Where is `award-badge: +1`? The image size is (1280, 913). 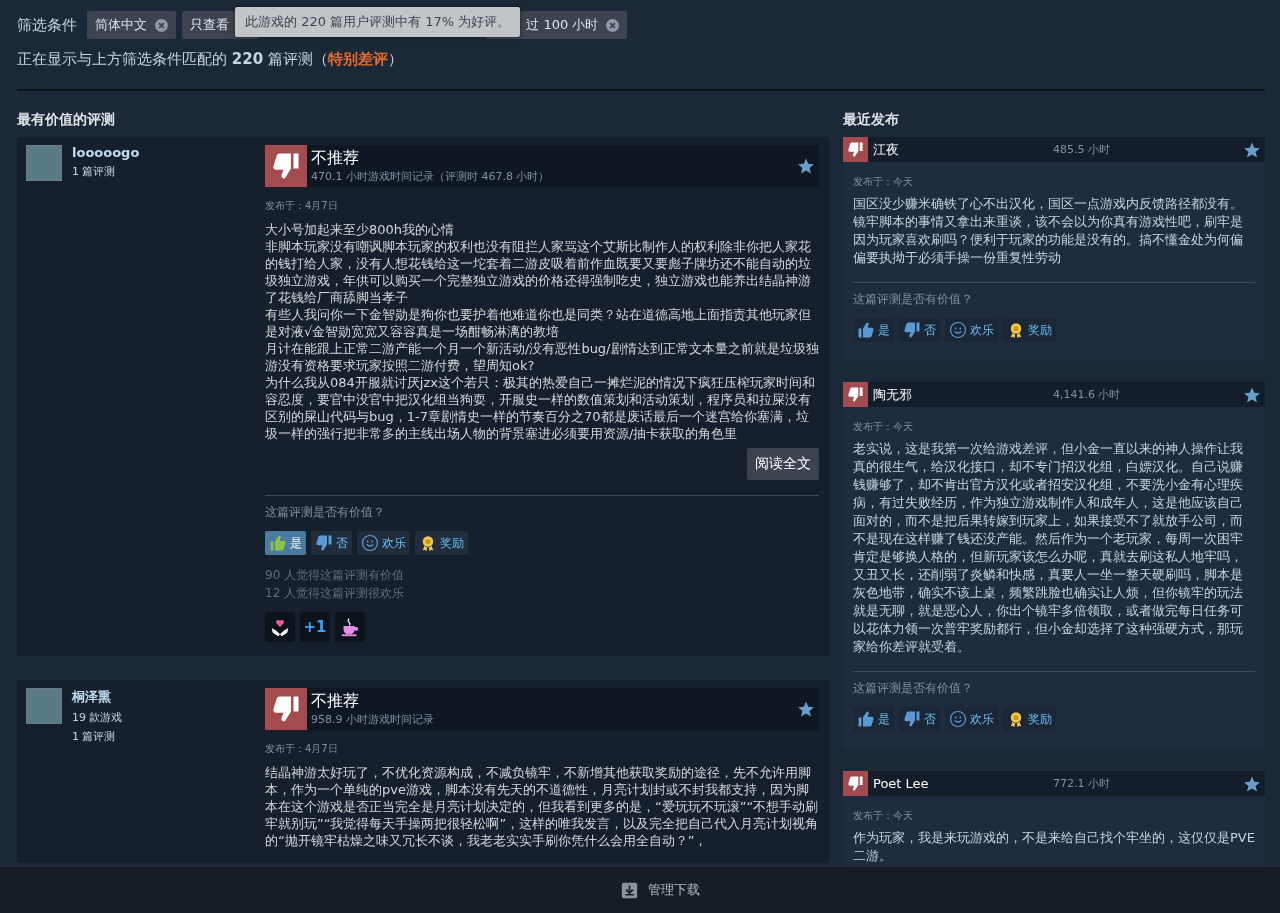 award-badge: +1 is located at coordinates (315, 627).